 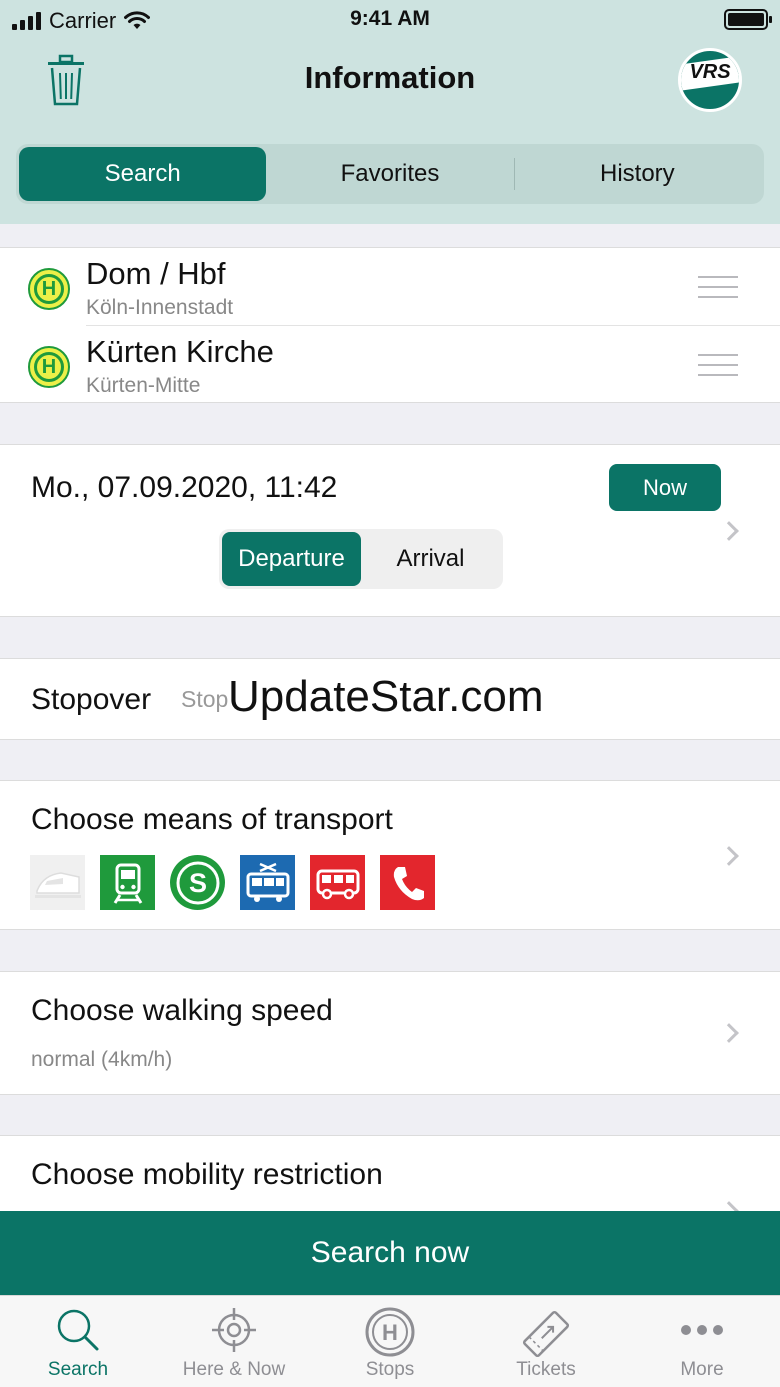 I want to click on search-now-button: Search now, so click(x=390, y=1253).